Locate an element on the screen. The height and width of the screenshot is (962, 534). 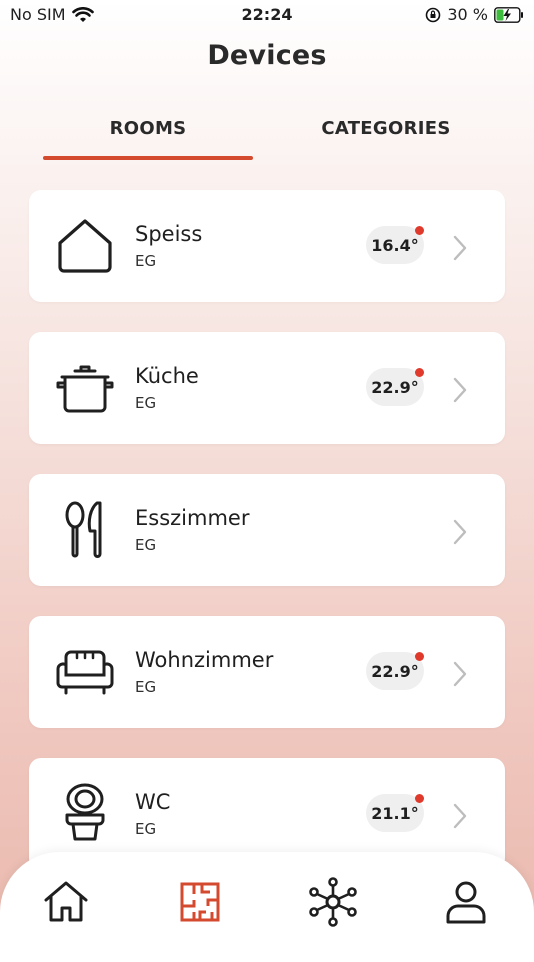
temperature-badge: 16.4° is located at coordinates (395, 245).